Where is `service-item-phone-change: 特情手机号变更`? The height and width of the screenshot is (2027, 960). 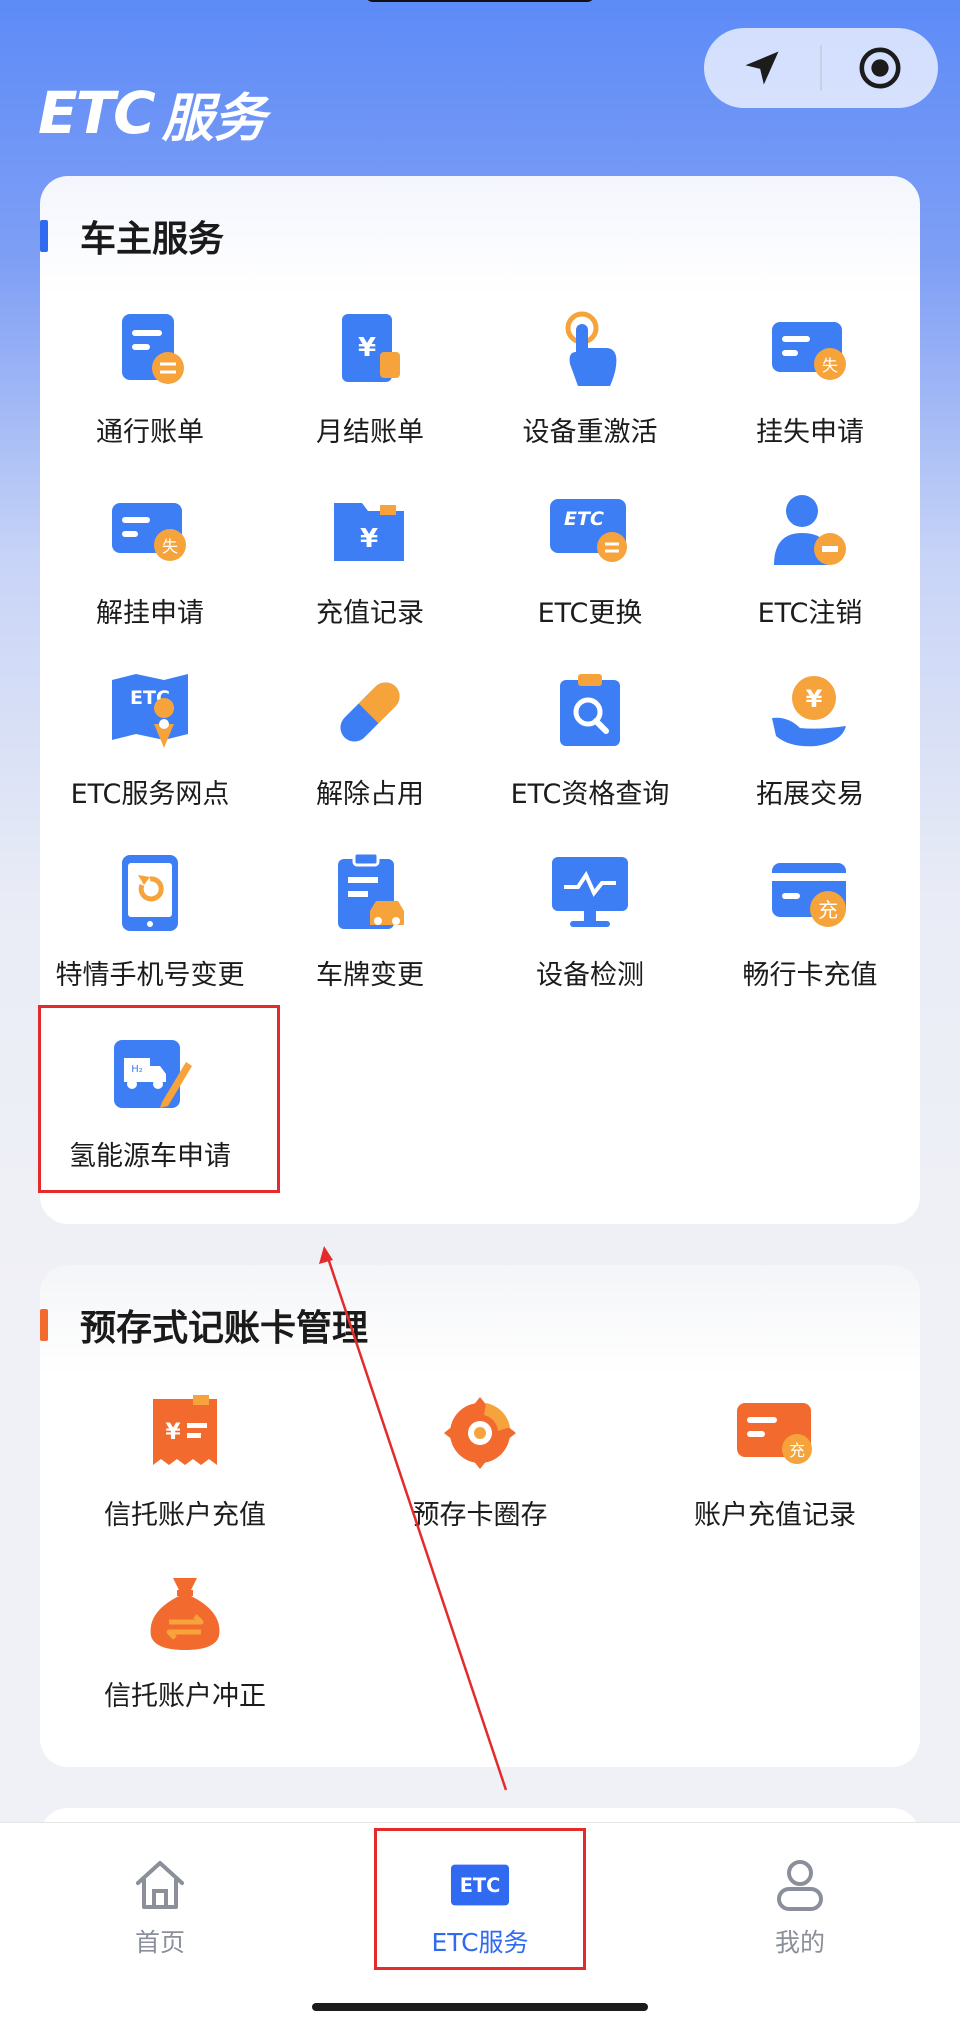 service-item-phone-change: 特情手机号变更 is located at coordinates (150, 923).